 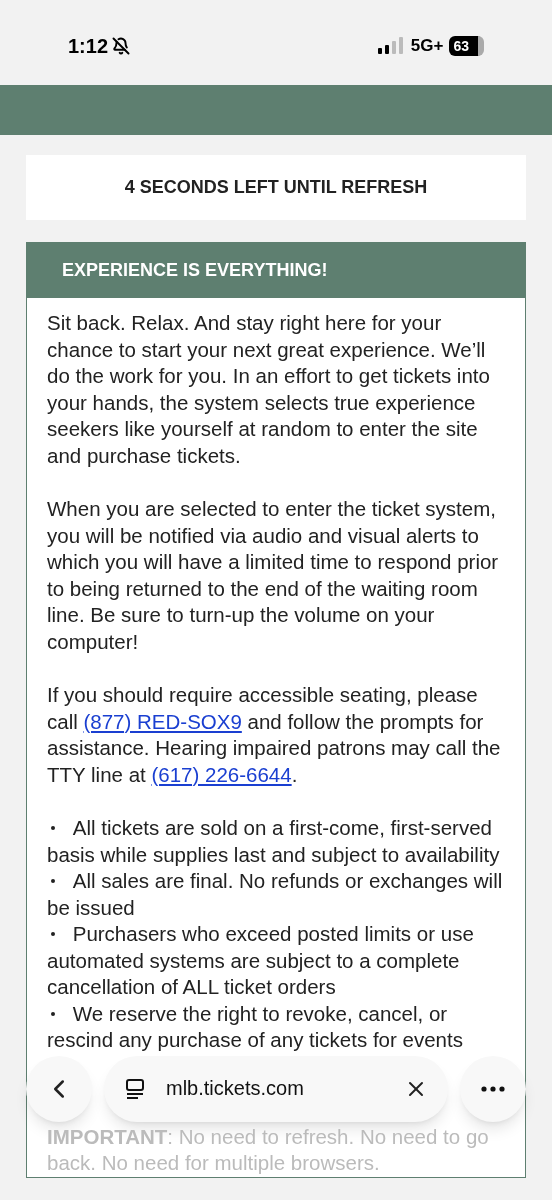 What do you see at coordinates (466, 45) in the screenshot?
I see `battery-indicator: 63` at bounding box center [466, 45].